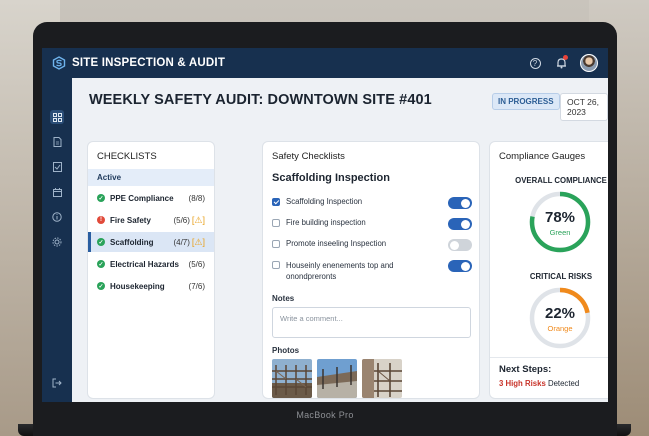 This screenshot has width=649, height=436. I want to click on notifications-button, so click(561, 62).